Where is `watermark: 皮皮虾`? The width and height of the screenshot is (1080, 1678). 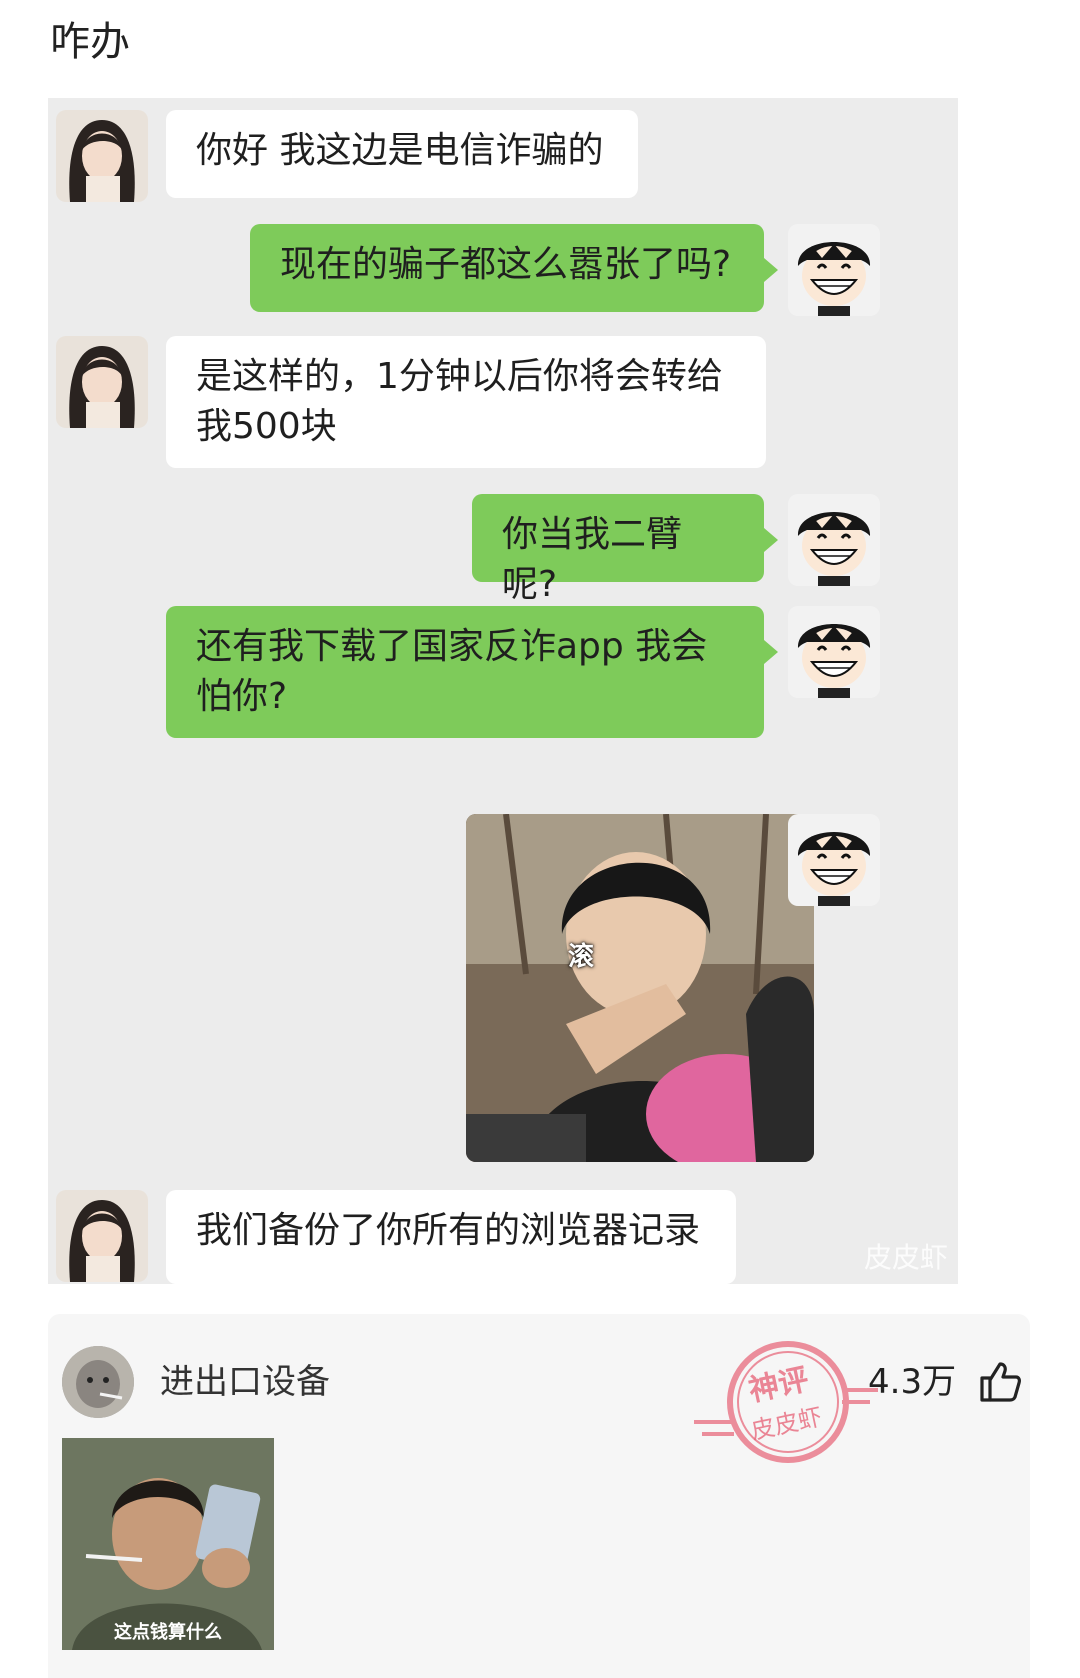
watermark: 皮皮虾 is located at coordinates (905, 1257).